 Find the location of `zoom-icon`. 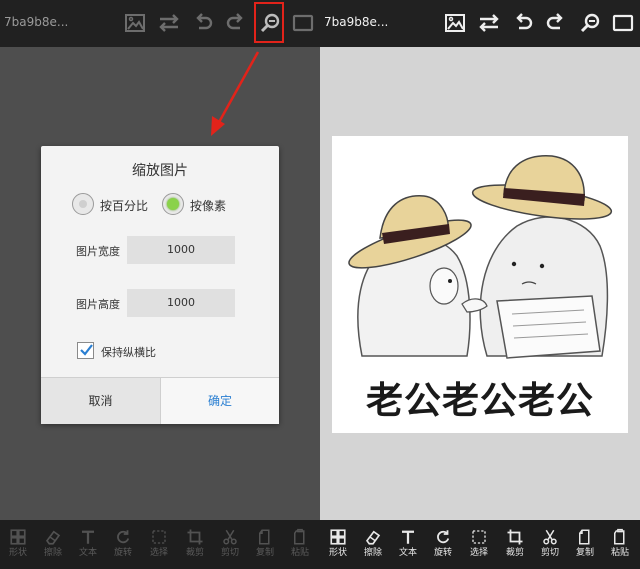

zoom-icon is located at coordinates (590, 23).